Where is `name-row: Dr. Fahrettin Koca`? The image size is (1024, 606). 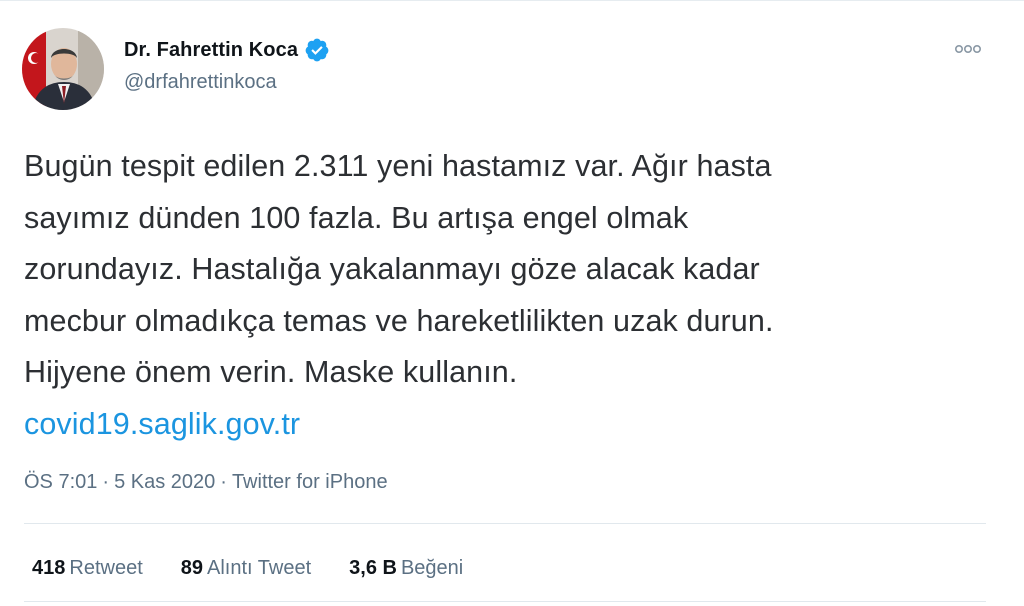
name-row: Dr. Fahrettin Koca is located at coordinates (227, 50).